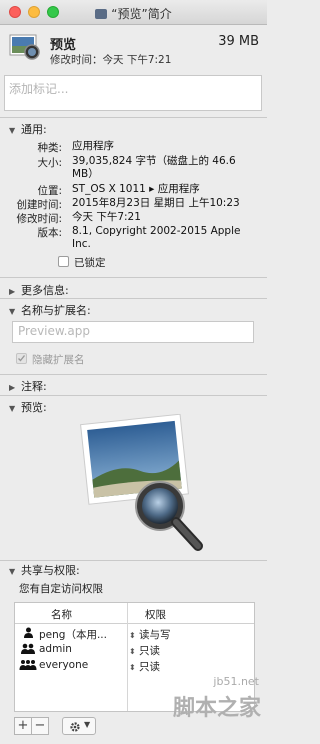  Describe the element at coordinates (154, 167) in the screenshot. I see `size-value: 39,035,824 字节（磁盘上的 46.6 MB）` at that location.